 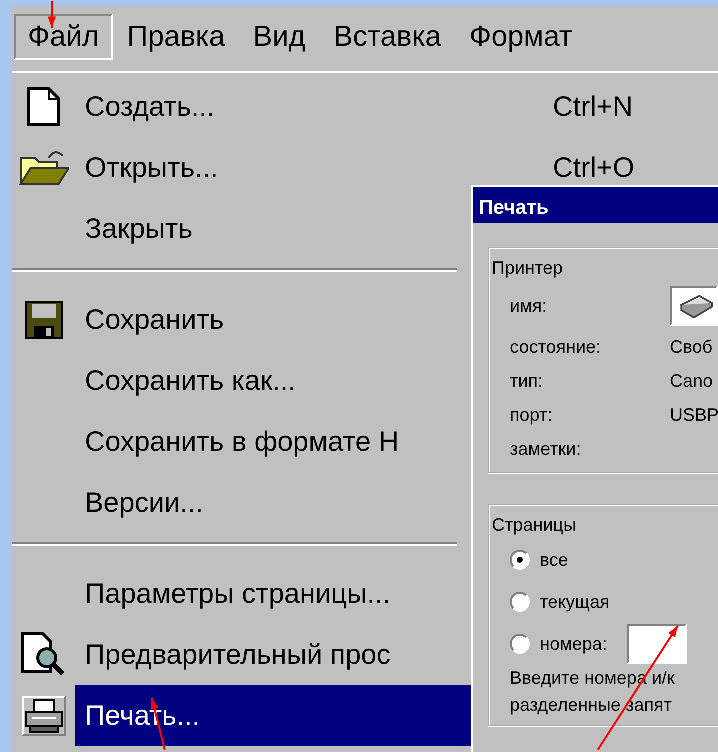 I want to click on page-numbers-field, so click(x=657, y=644).